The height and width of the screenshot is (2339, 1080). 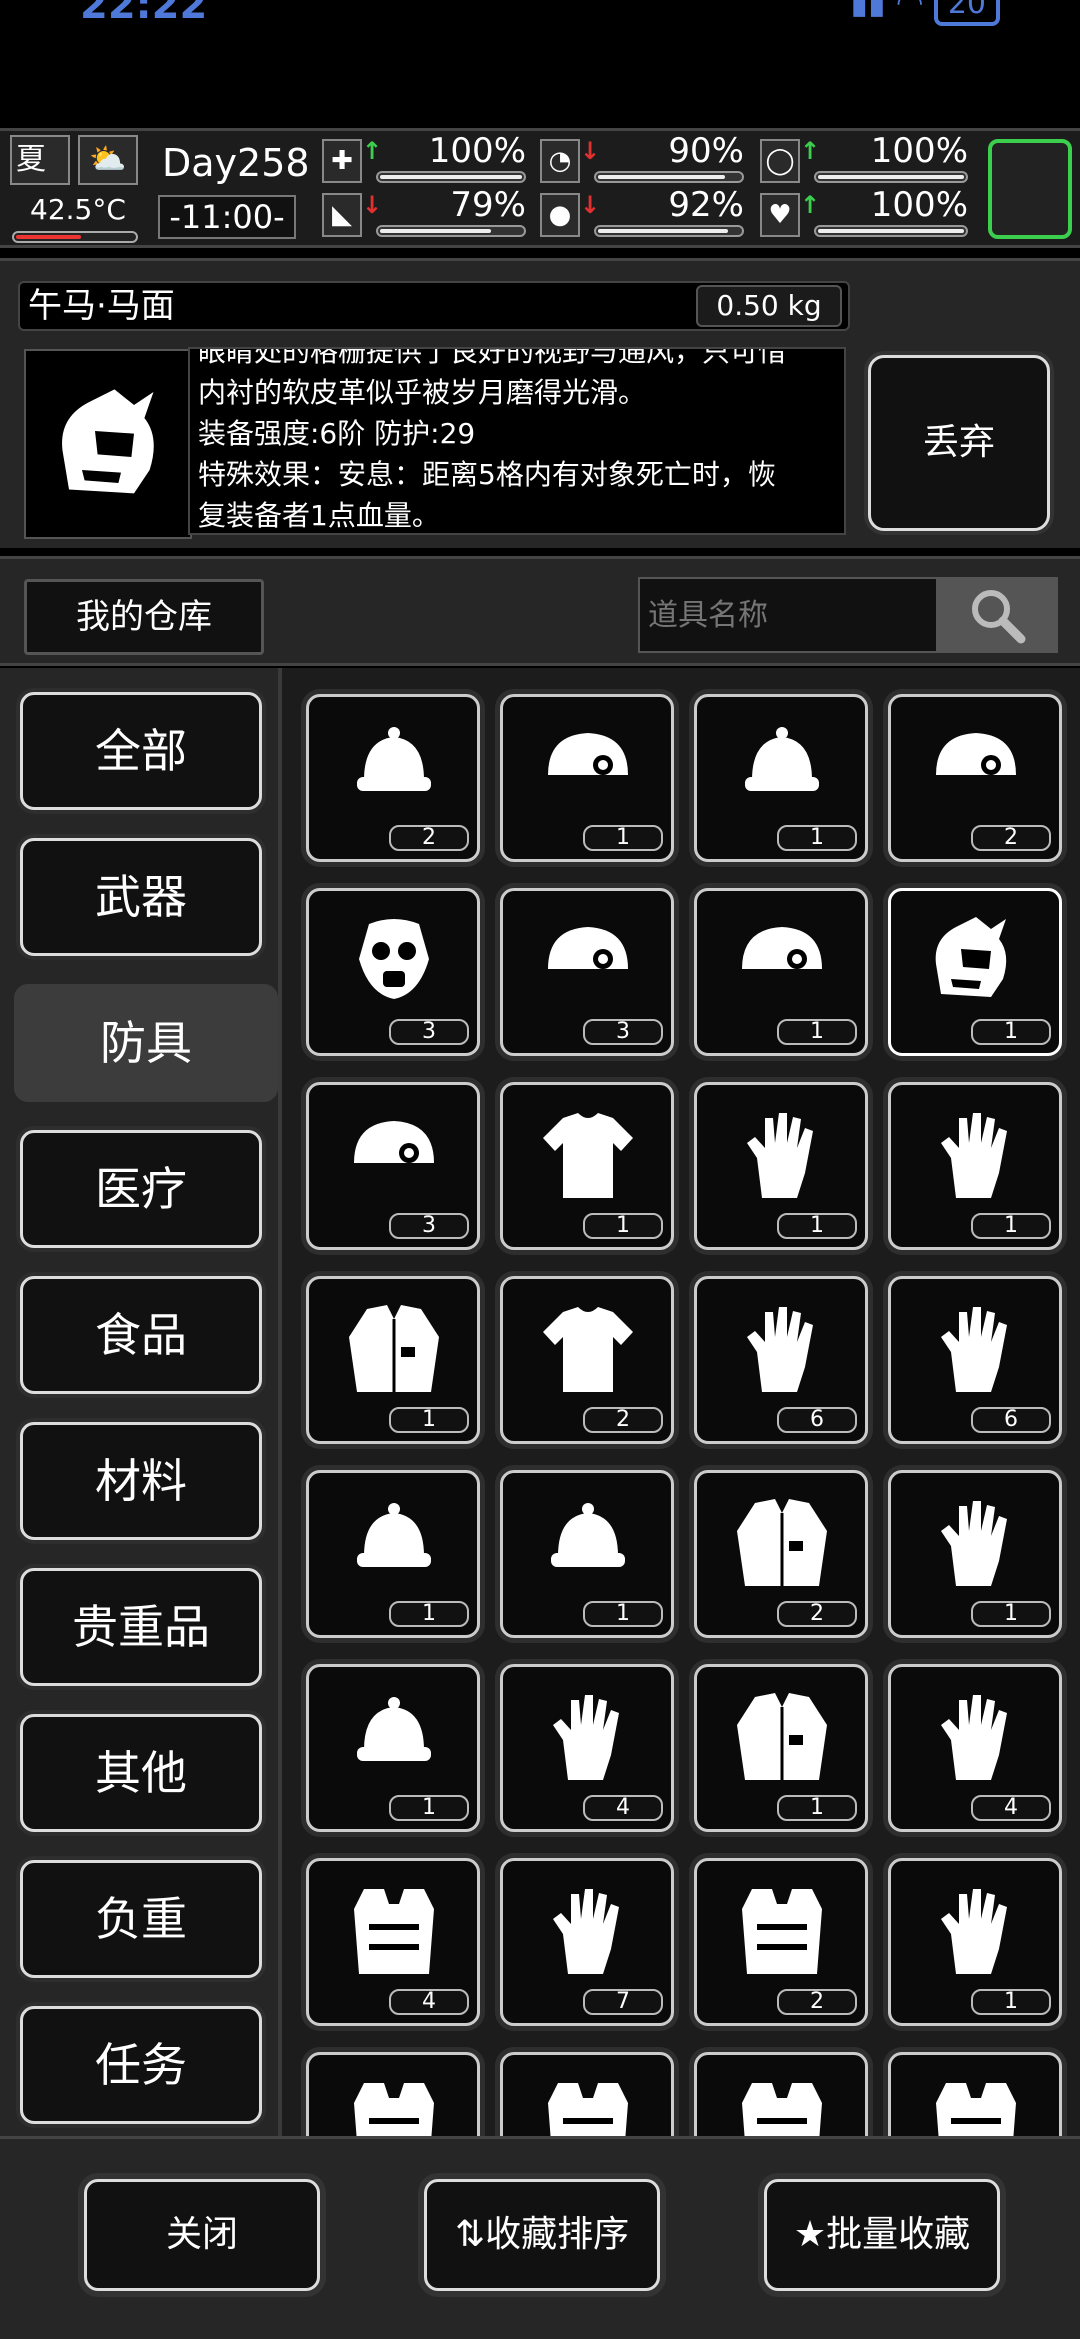 I want to click on category-tab: 医疗, so click(x=141, y=1189).